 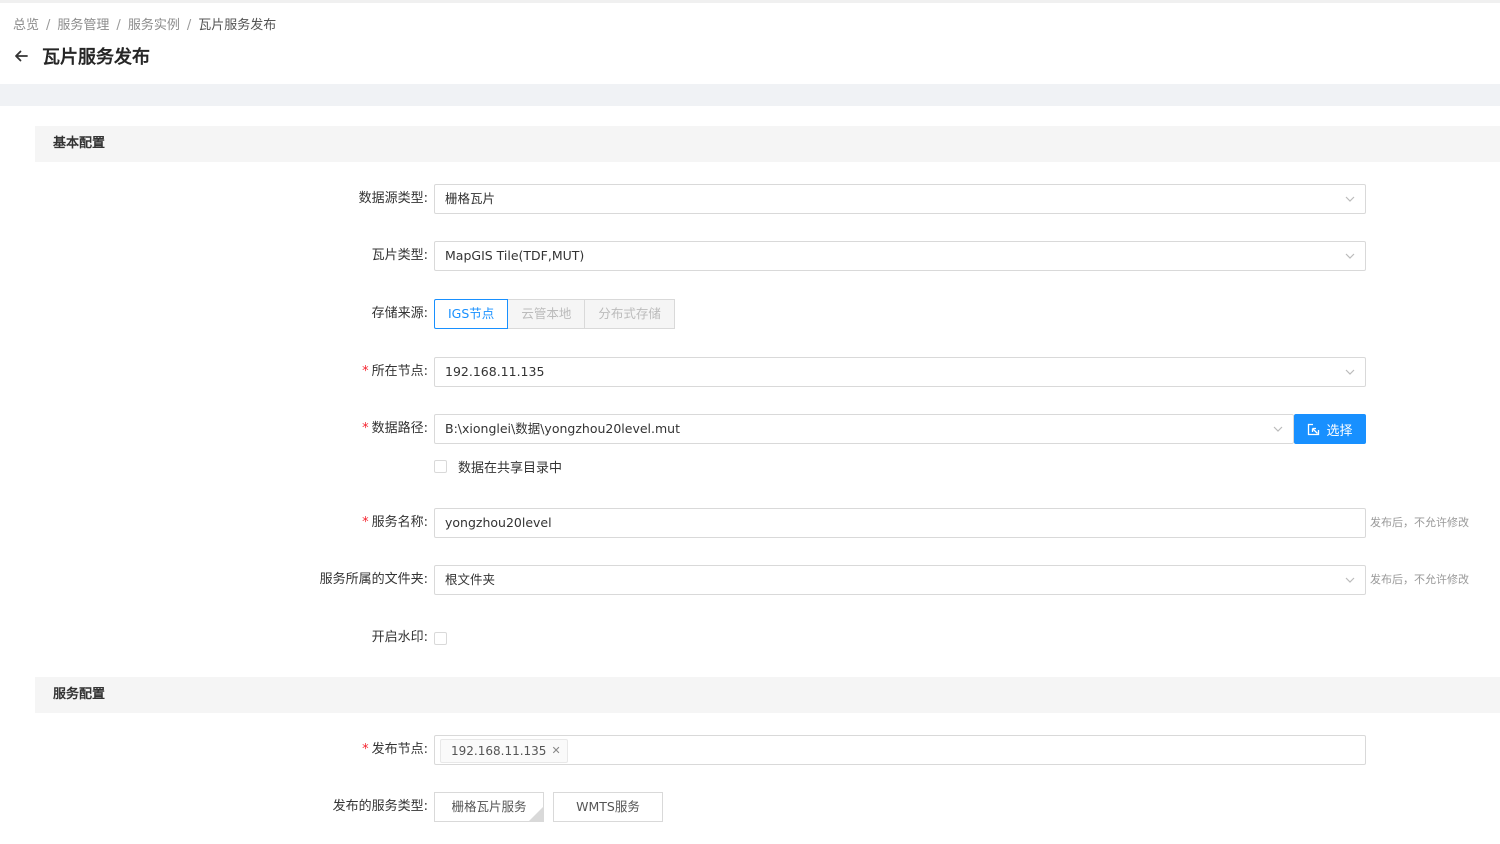 I want to click on storage-row: 存储来源: IGS节点 云管本地 分布式存储, so click(x=750, y=314).